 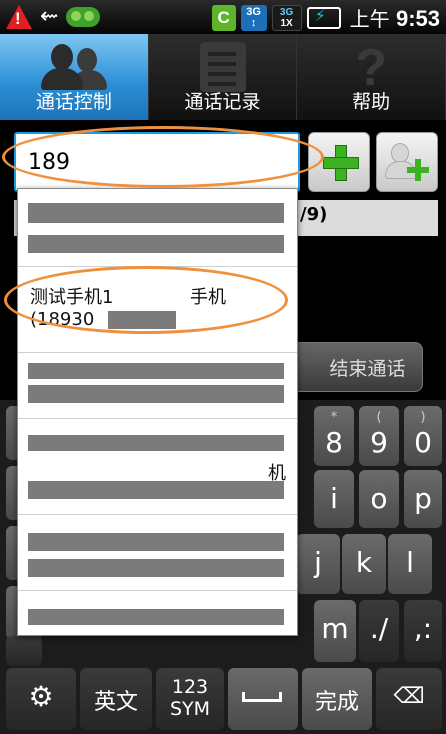 What do you see at coordinates (335, 631) in the screenshot?
I see `key-m: m` at bounding box center [335, 631].